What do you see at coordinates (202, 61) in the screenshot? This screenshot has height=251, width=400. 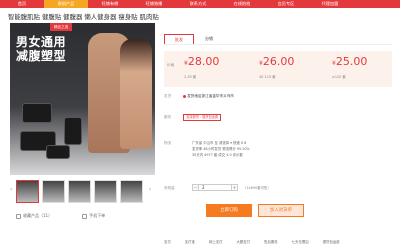 I see `price-value: ¥28.00` at bounding box center [202, 61].